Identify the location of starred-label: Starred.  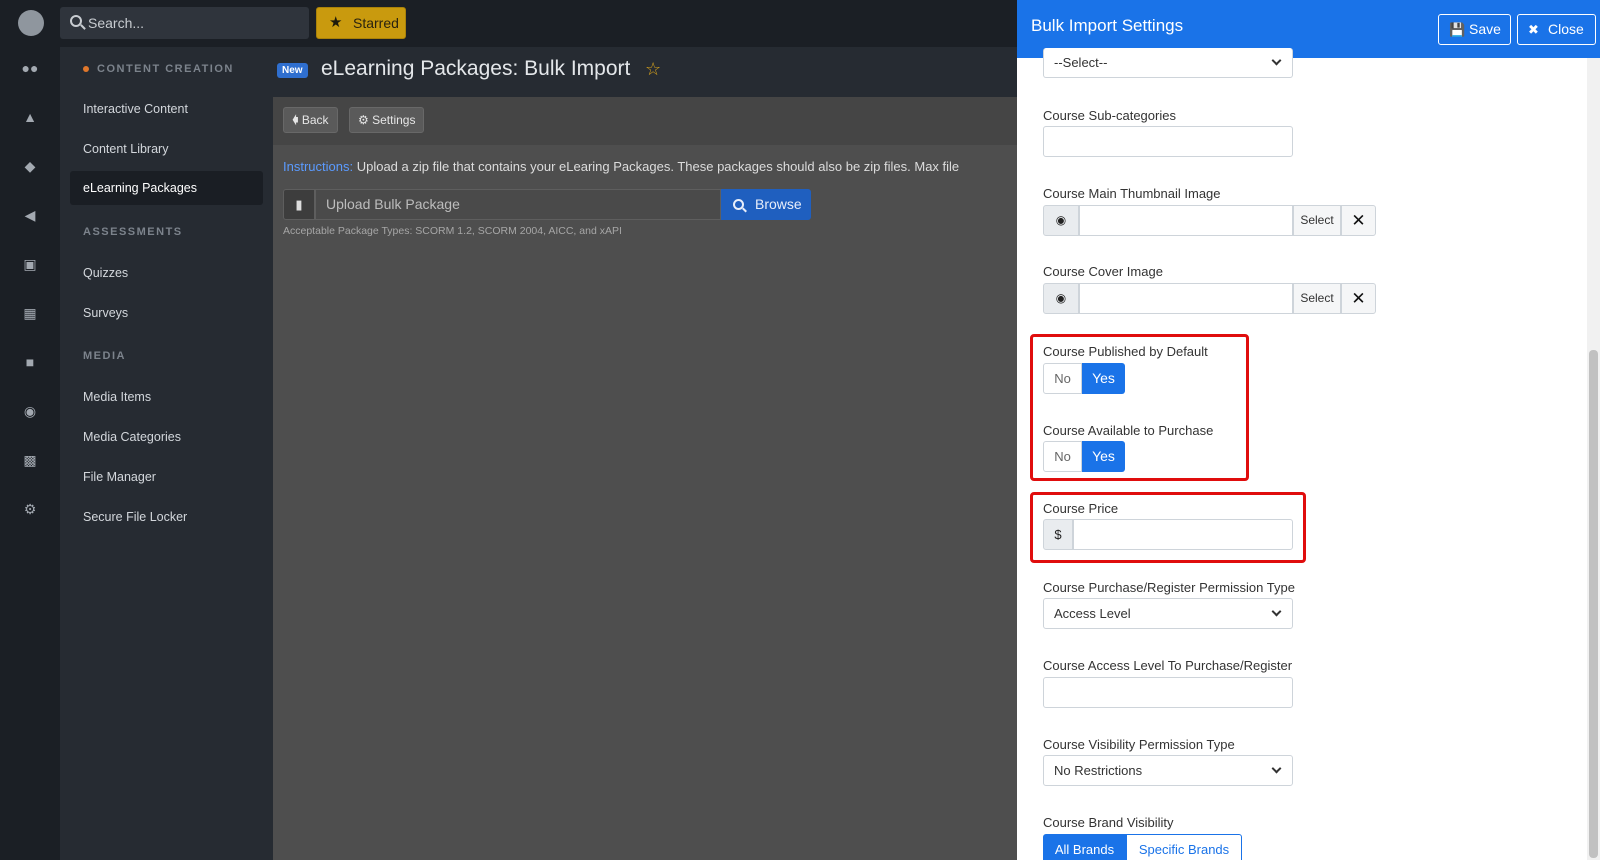
(376, 23).